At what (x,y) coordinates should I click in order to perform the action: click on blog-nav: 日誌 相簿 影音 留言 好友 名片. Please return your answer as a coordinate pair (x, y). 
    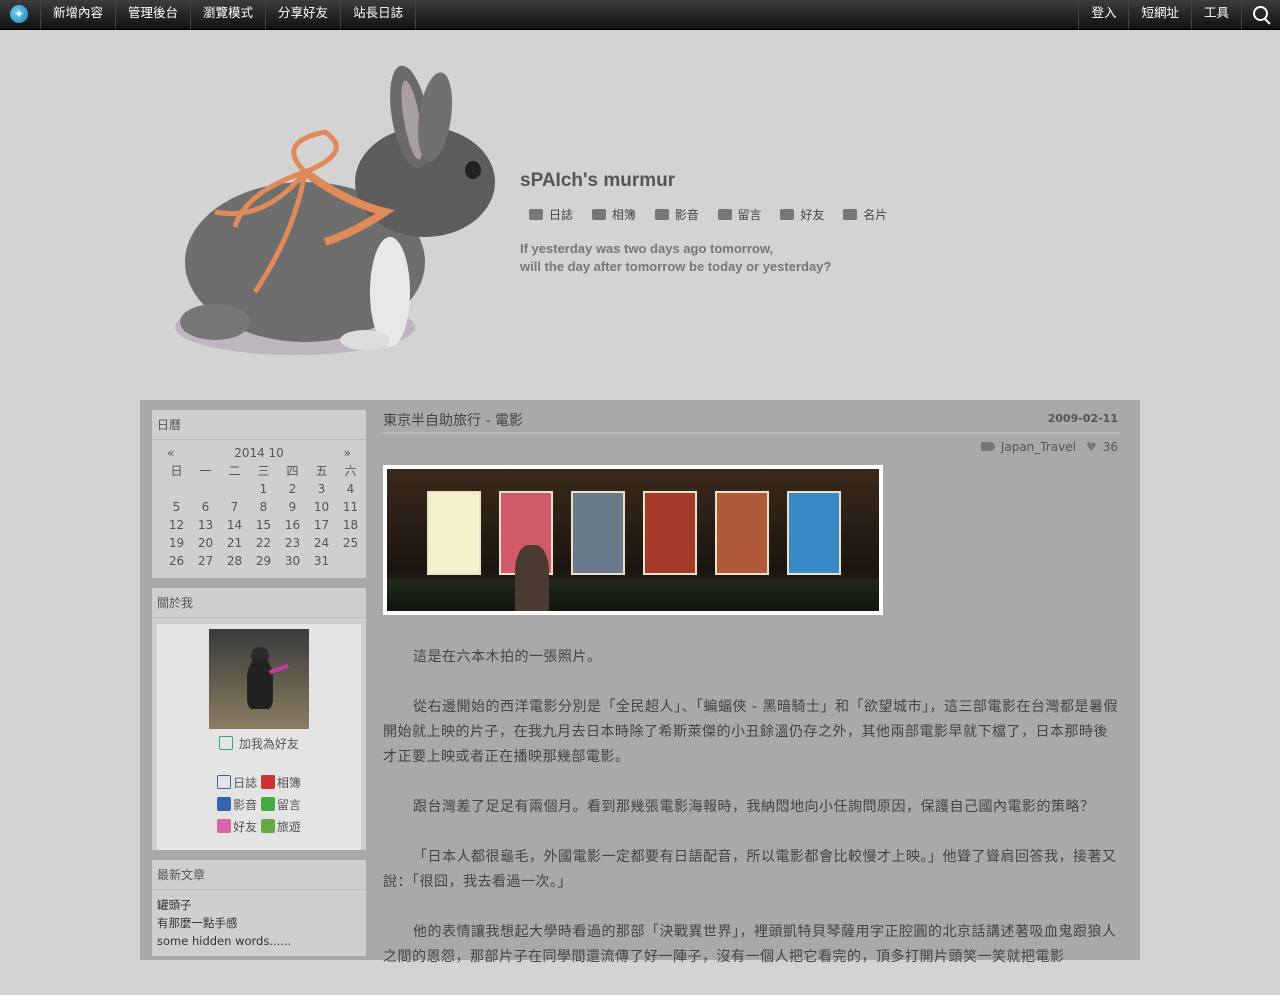
    Looking at the image, I should click on (715, 214).